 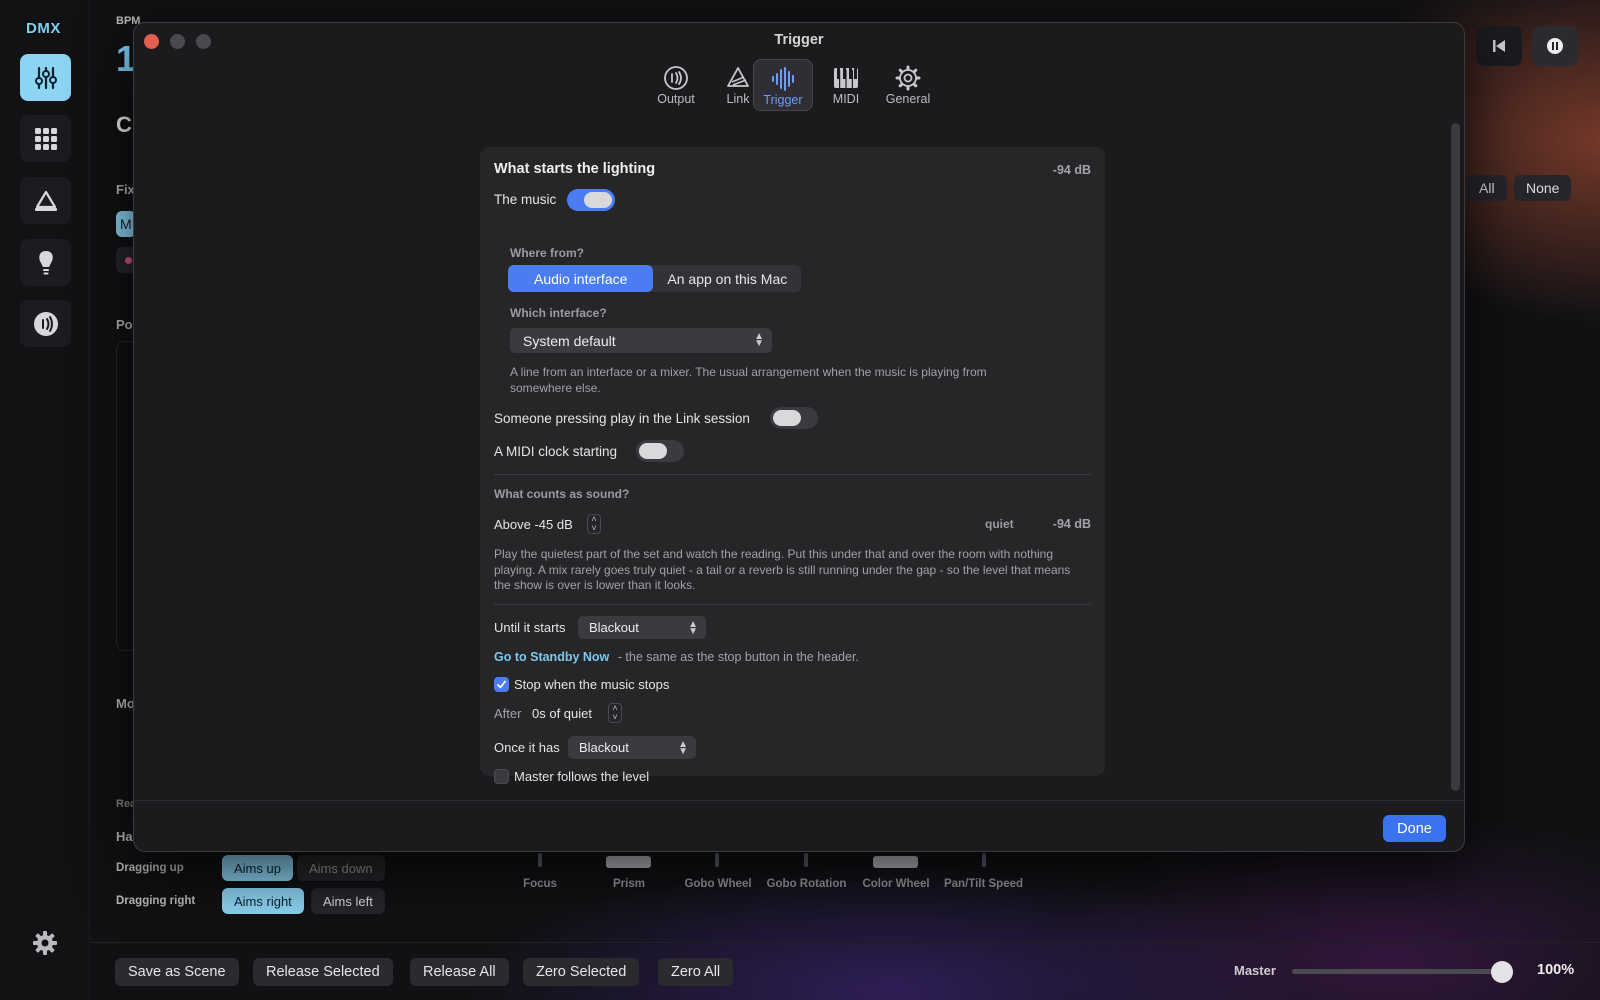 I want to click on background-fixtures-label: Fix, so click(x=125, y=189).